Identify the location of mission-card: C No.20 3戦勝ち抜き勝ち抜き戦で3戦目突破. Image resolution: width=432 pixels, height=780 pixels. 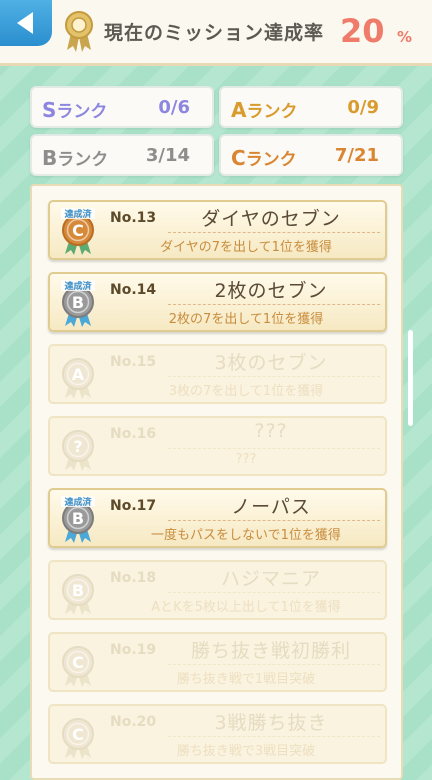
(217, 734).